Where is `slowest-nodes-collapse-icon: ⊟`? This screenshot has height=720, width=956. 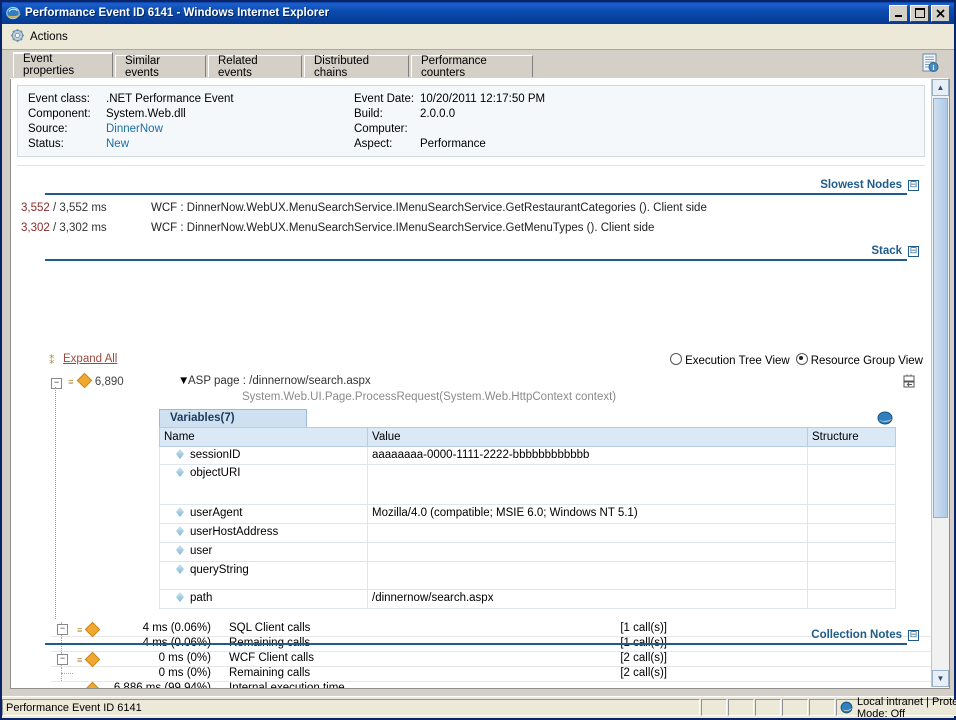
slowest-nodes-collapse-icon: ⊟ is located at coordinates (913, 185).